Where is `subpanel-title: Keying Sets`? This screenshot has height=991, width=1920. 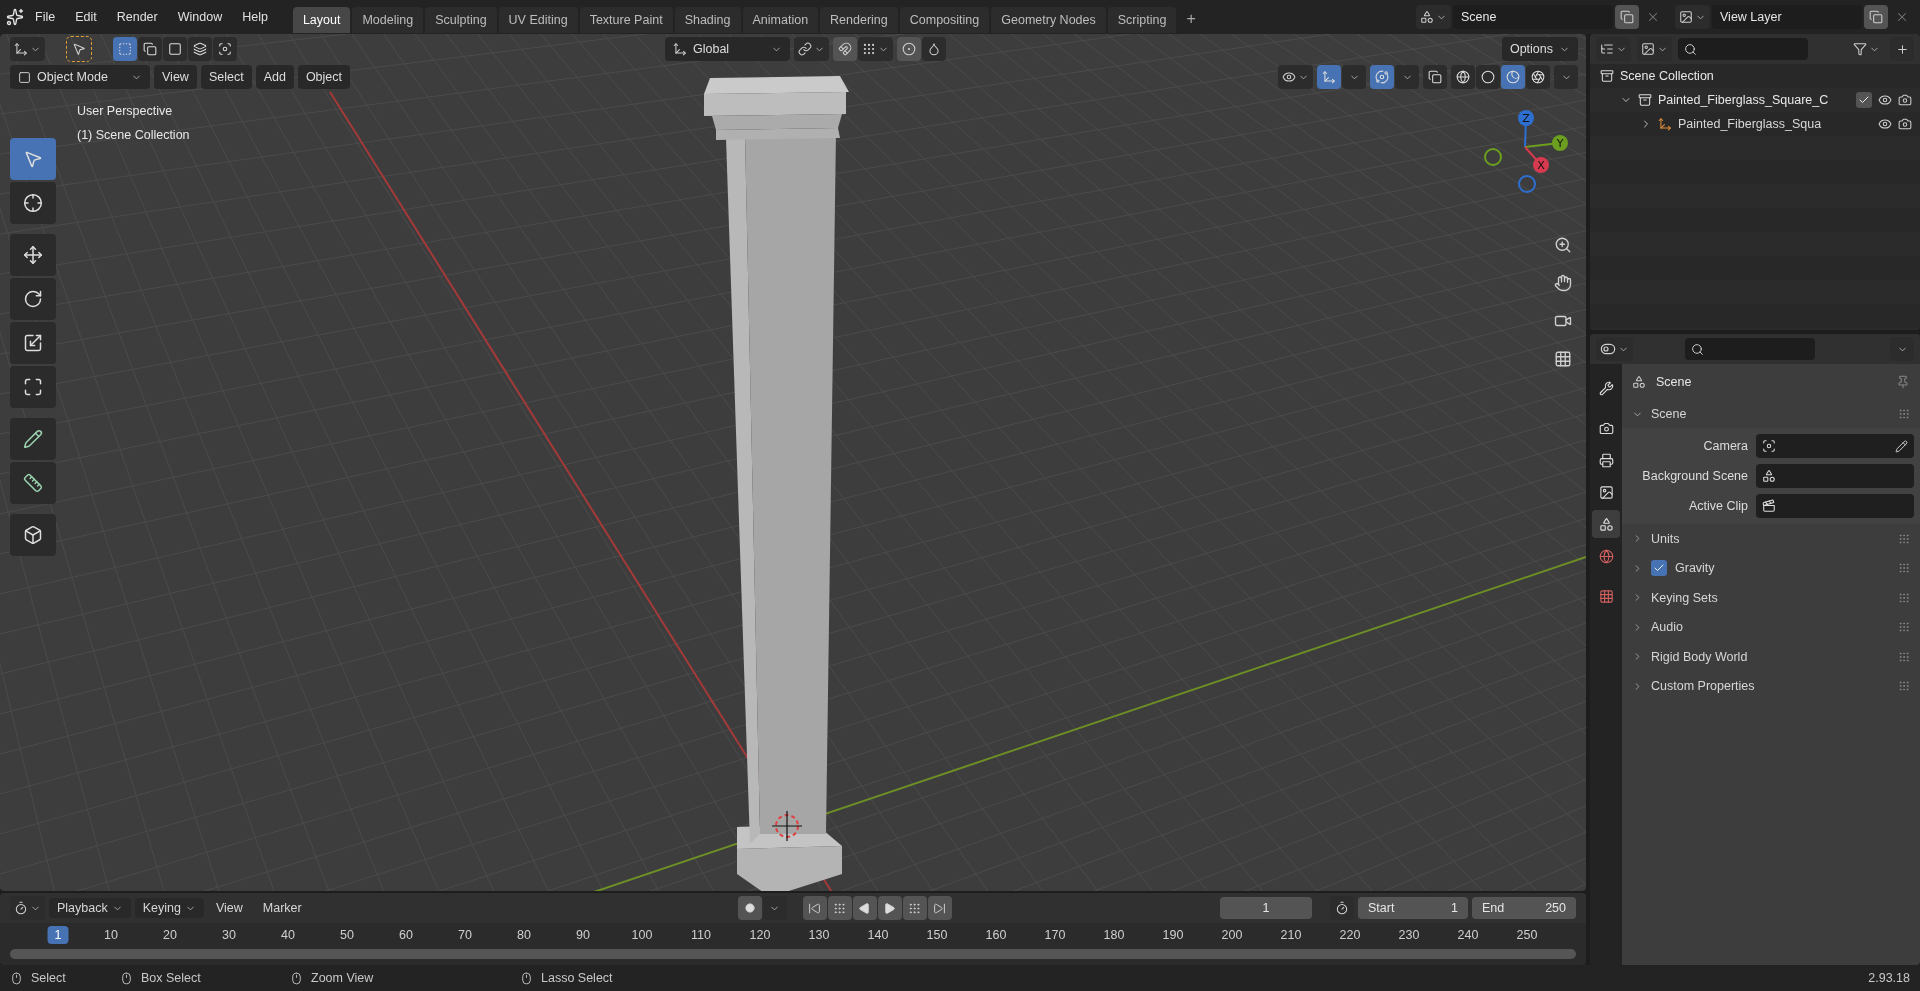
subpanel-title: Keying Sets is located at coordinates (1684, 597).